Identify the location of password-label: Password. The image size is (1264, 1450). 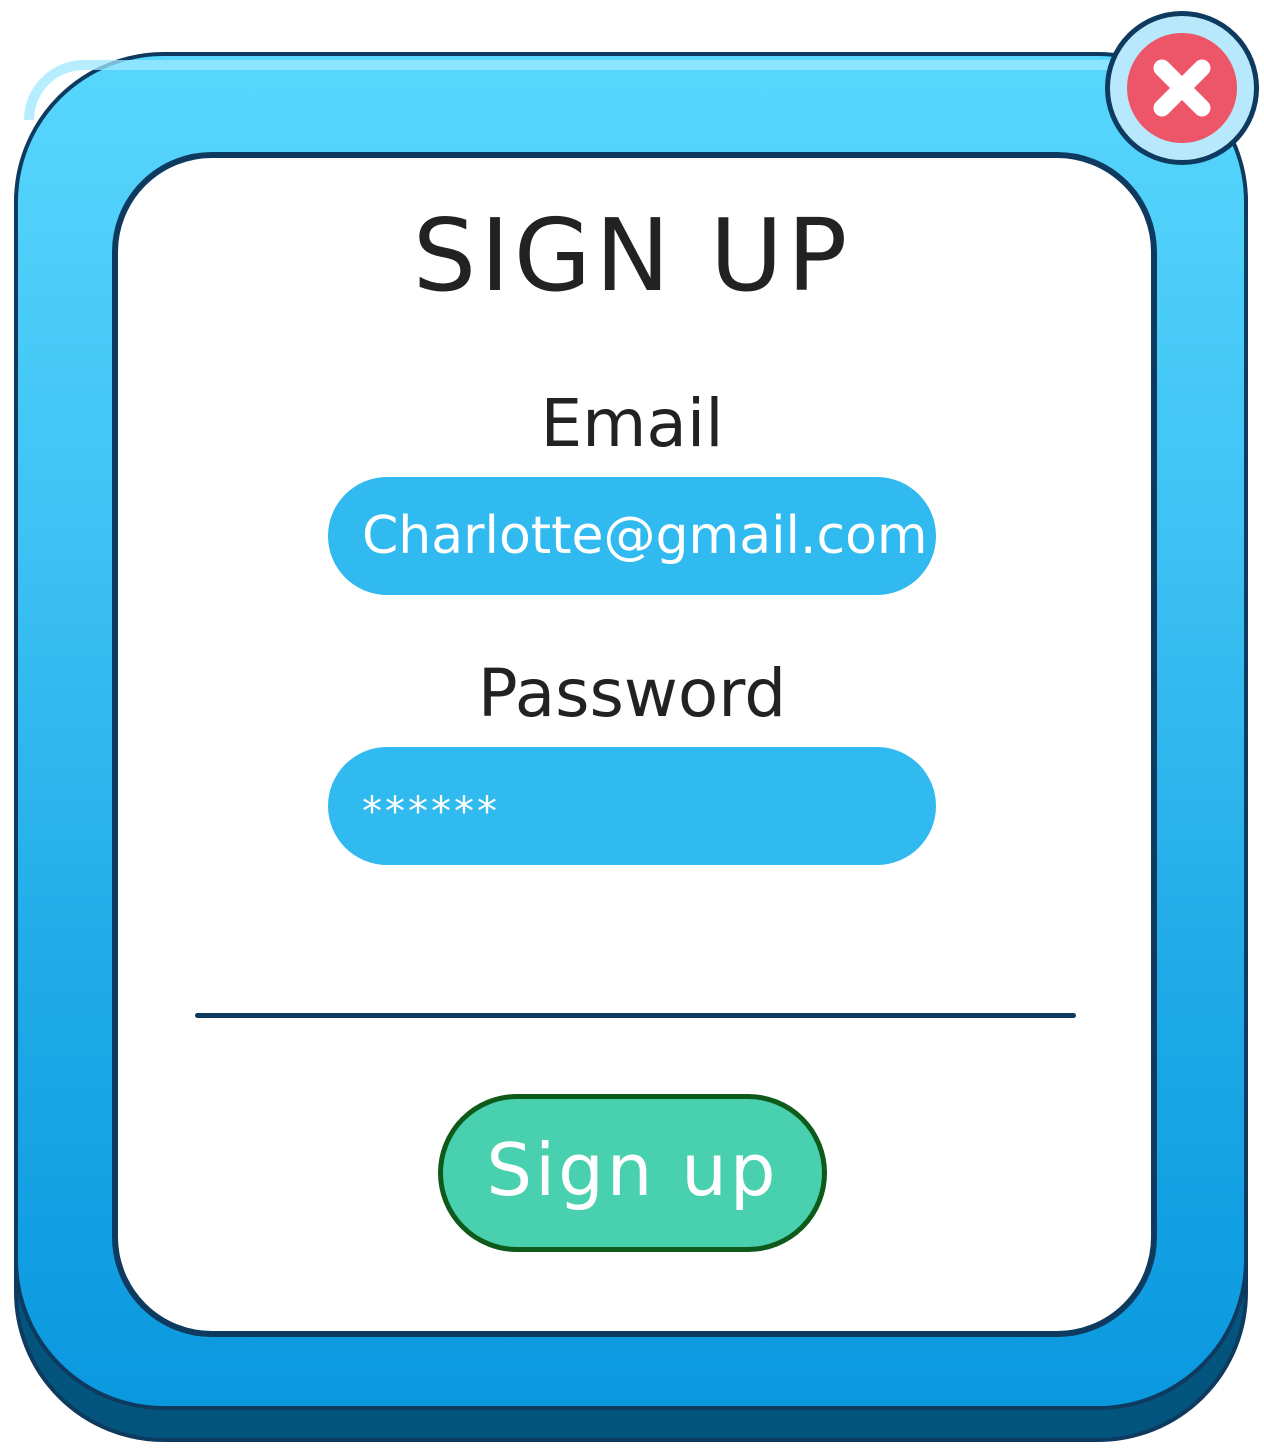
(632, 693).